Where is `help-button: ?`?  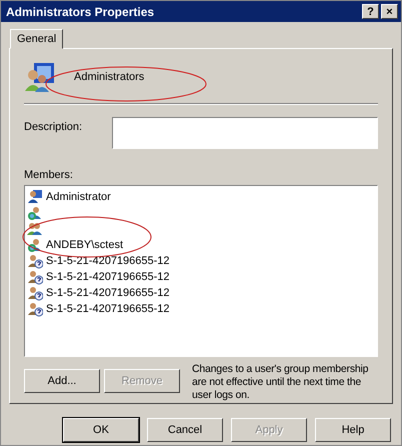 help-button: ? is located at coordinates (370, 11).